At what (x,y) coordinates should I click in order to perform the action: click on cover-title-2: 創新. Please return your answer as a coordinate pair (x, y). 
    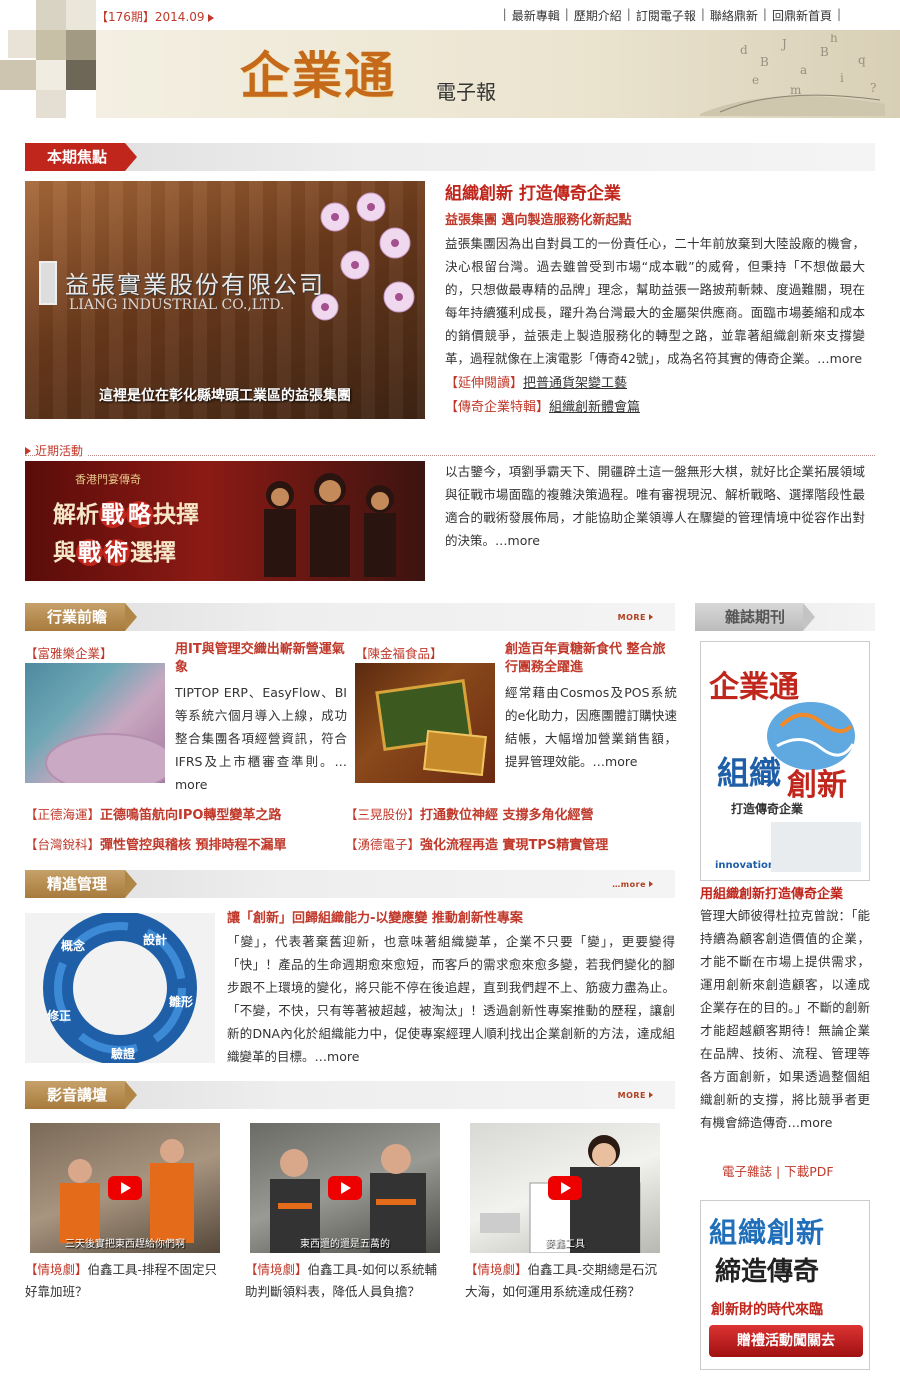
    Looking at the image, I should click on (817, 785).